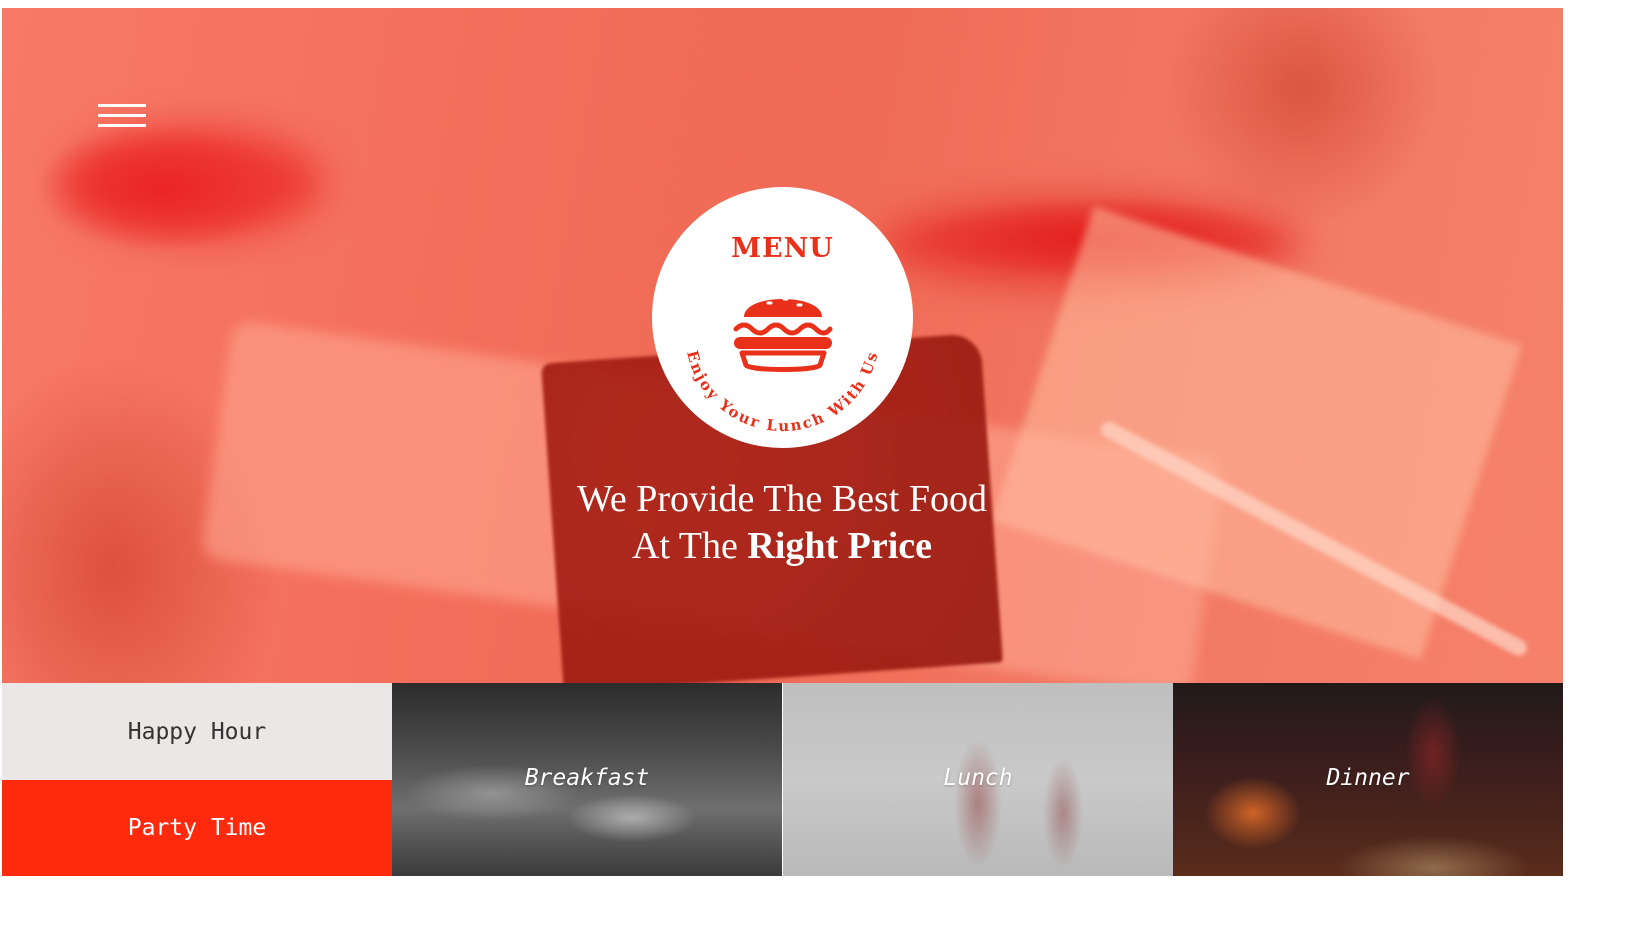 This screenshot has width=1625, height=944. I want to click on headline-line-2: At The Right Price, so click(782, 546).